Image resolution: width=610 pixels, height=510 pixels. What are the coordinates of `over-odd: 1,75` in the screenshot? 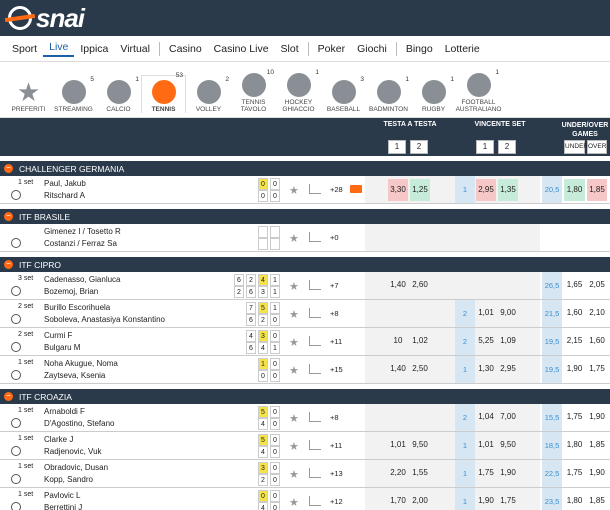 It's located at (597, 368).